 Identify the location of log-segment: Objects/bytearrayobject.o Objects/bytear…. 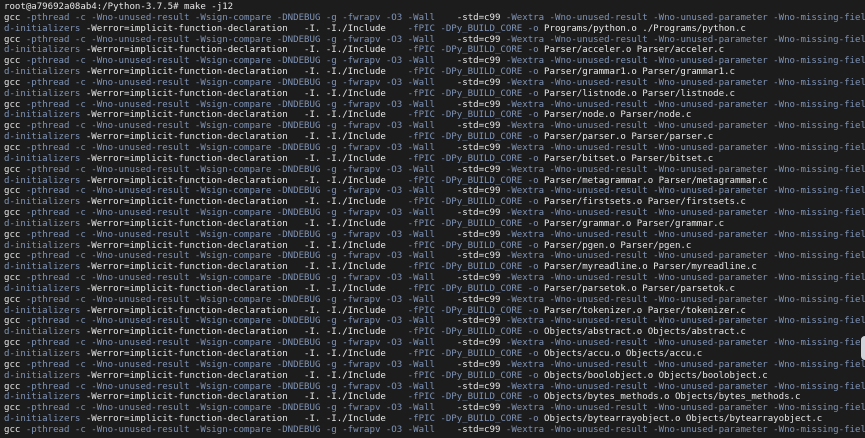
(683, 419).